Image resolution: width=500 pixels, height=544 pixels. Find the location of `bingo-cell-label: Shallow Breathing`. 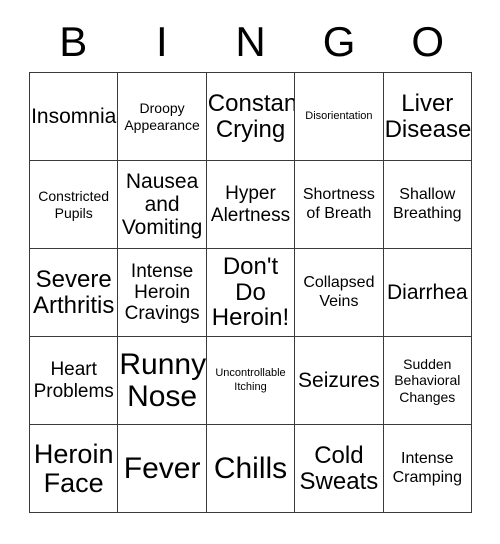

bingo-cell-label: Shallow Breathing is located at coordinates (427, 203).